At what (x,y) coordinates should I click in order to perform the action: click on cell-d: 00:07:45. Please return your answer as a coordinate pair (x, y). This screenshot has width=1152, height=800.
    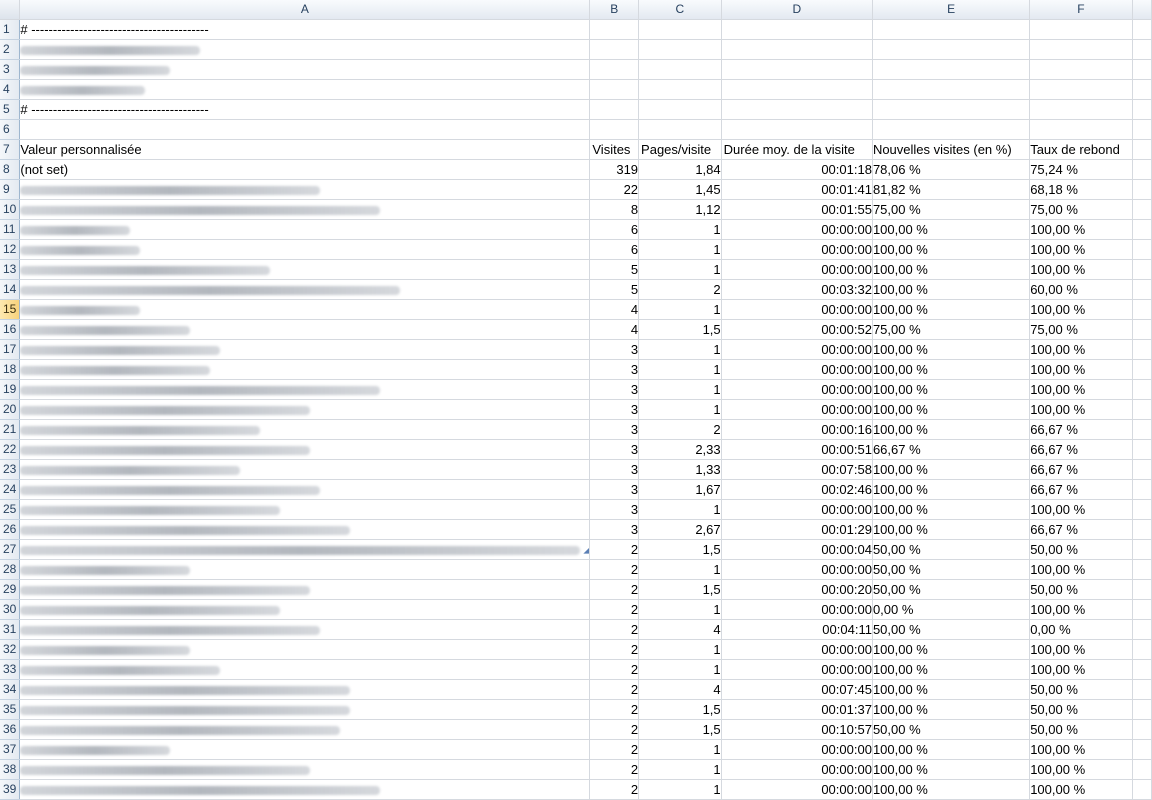
    Looking at the image, I should click on (797, 689).